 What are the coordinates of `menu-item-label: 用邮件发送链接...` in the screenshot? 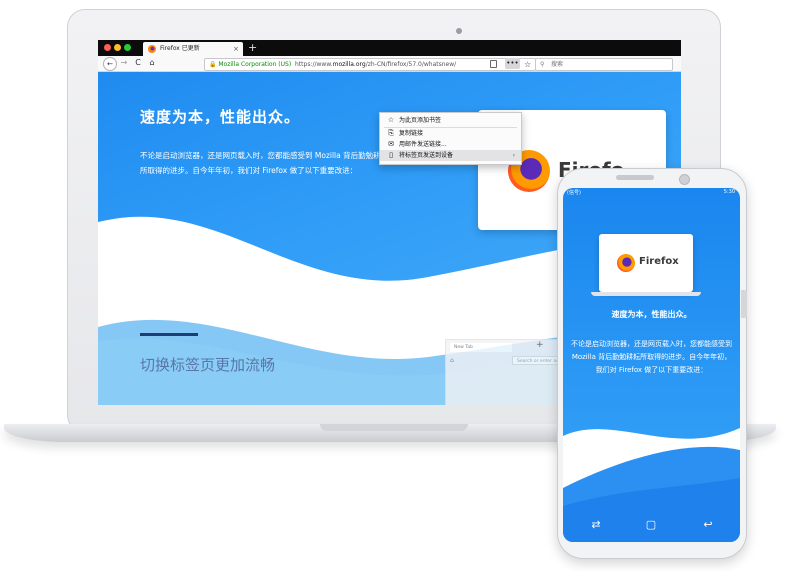 It's located at (423, 144).